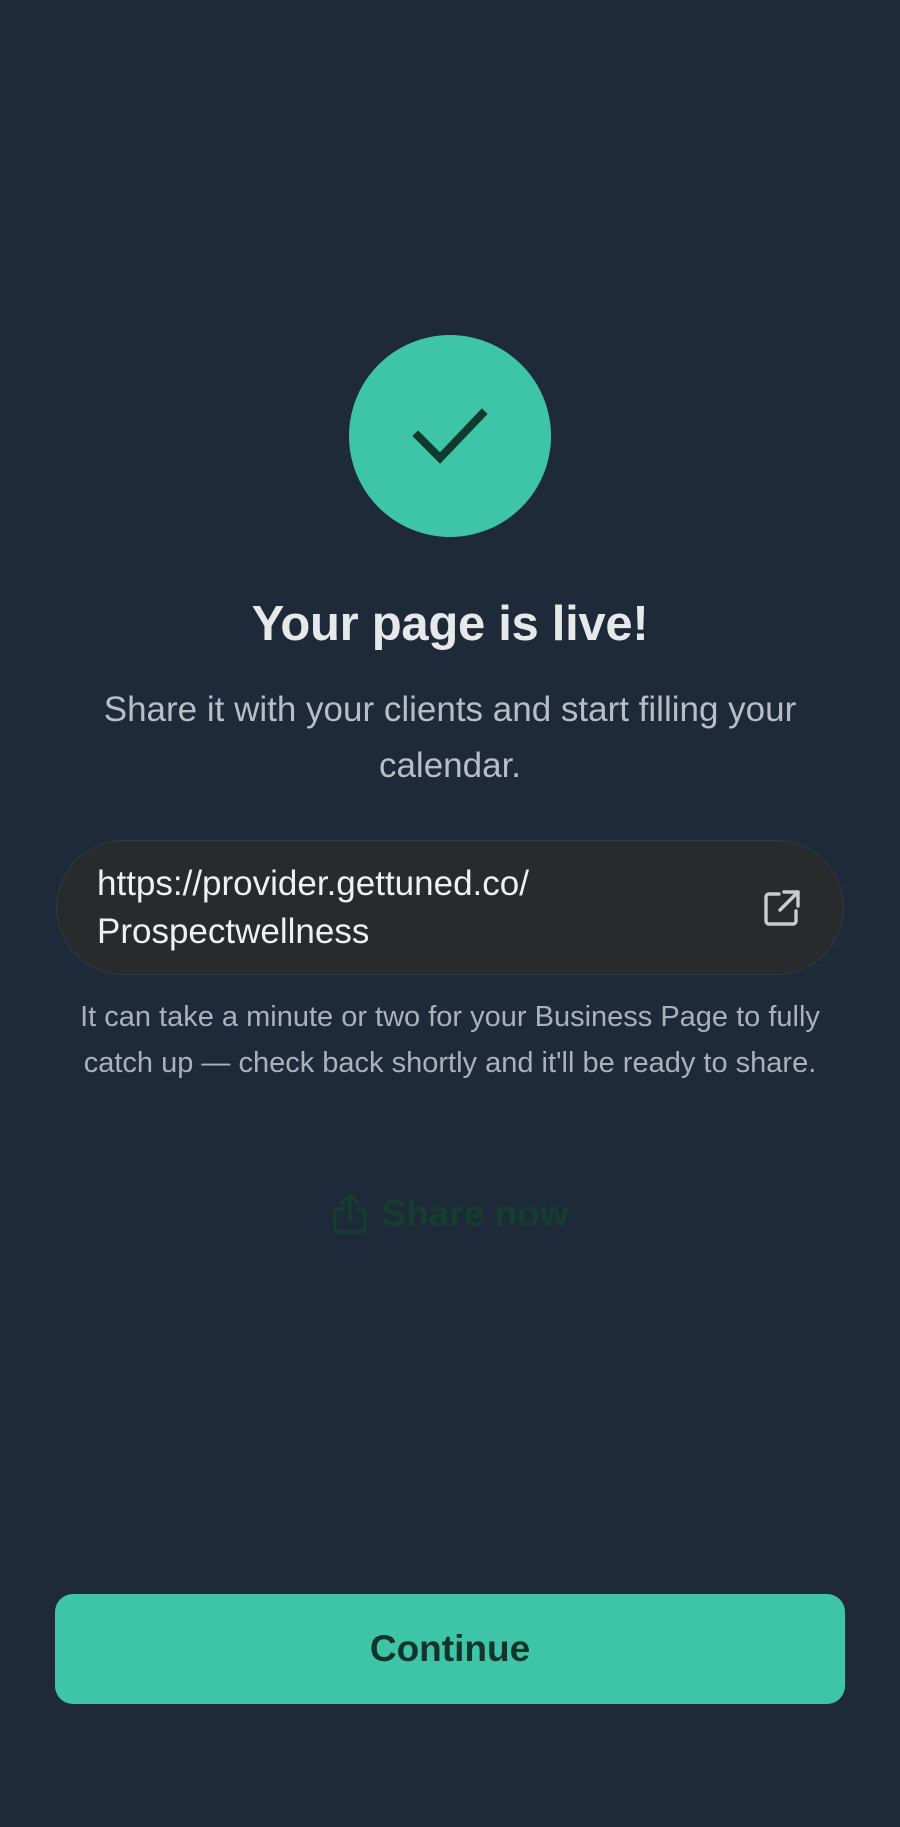  I want to click on page-url-line-1: https://provider.gettuned.co/, so click(313, 883).